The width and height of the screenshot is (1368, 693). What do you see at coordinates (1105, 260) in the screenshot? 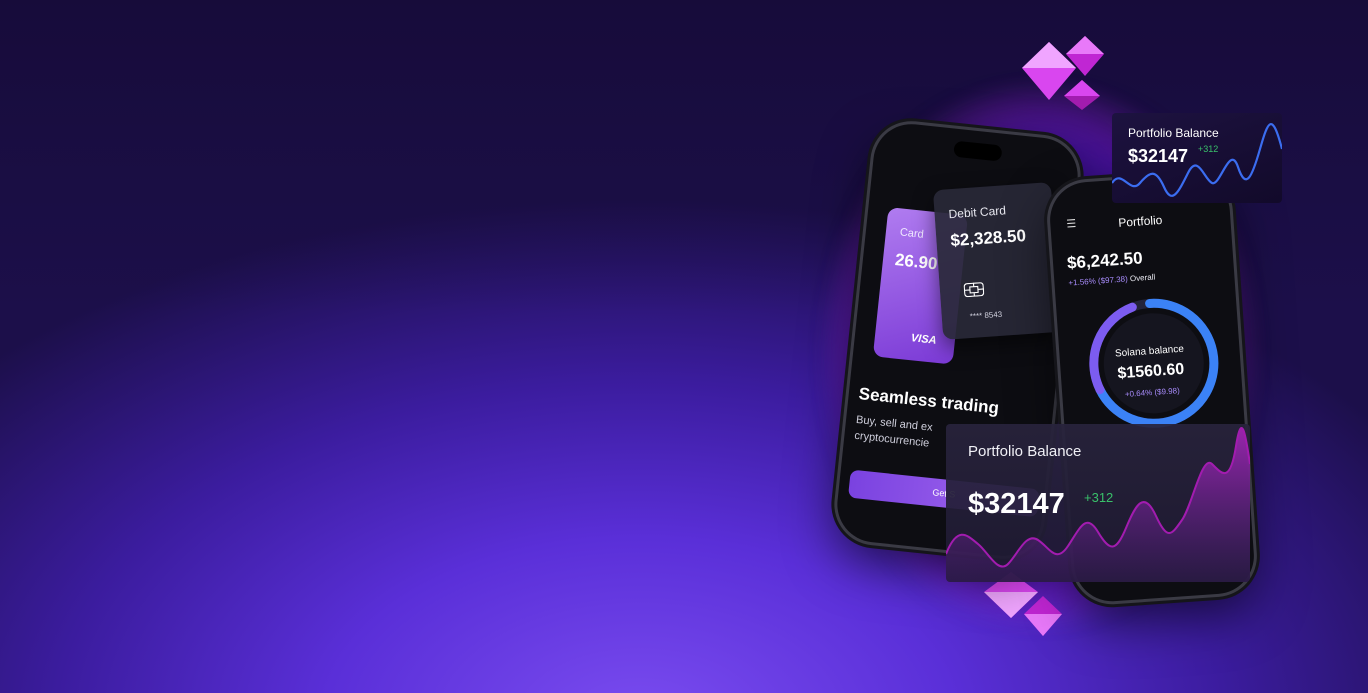
I see `portfolio-total: $6,242.50` at bounding box center [1105, 260].